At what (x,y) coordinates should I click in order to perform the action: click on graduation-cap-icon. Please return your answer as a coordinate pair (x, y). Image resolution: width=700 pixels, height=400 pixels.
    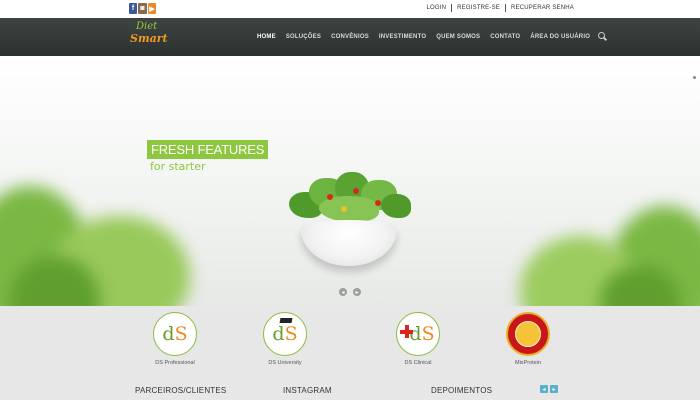
    Looking at the image, I should click on (286, 320).